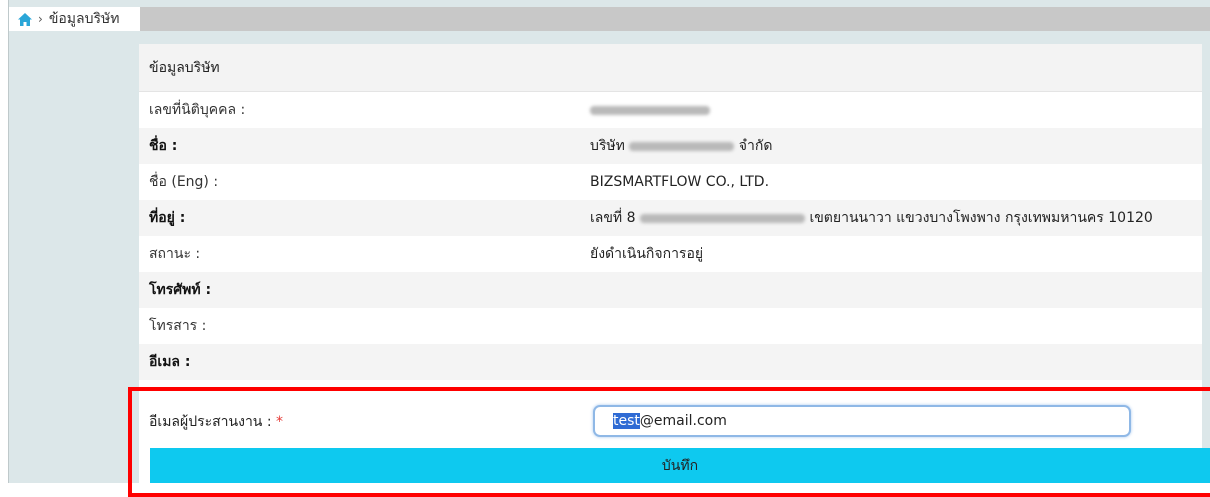  Describe the element at coordinates (184, 67) in the screenshot. I see `panel-title: ข้อมูลบริษัท` at that location.